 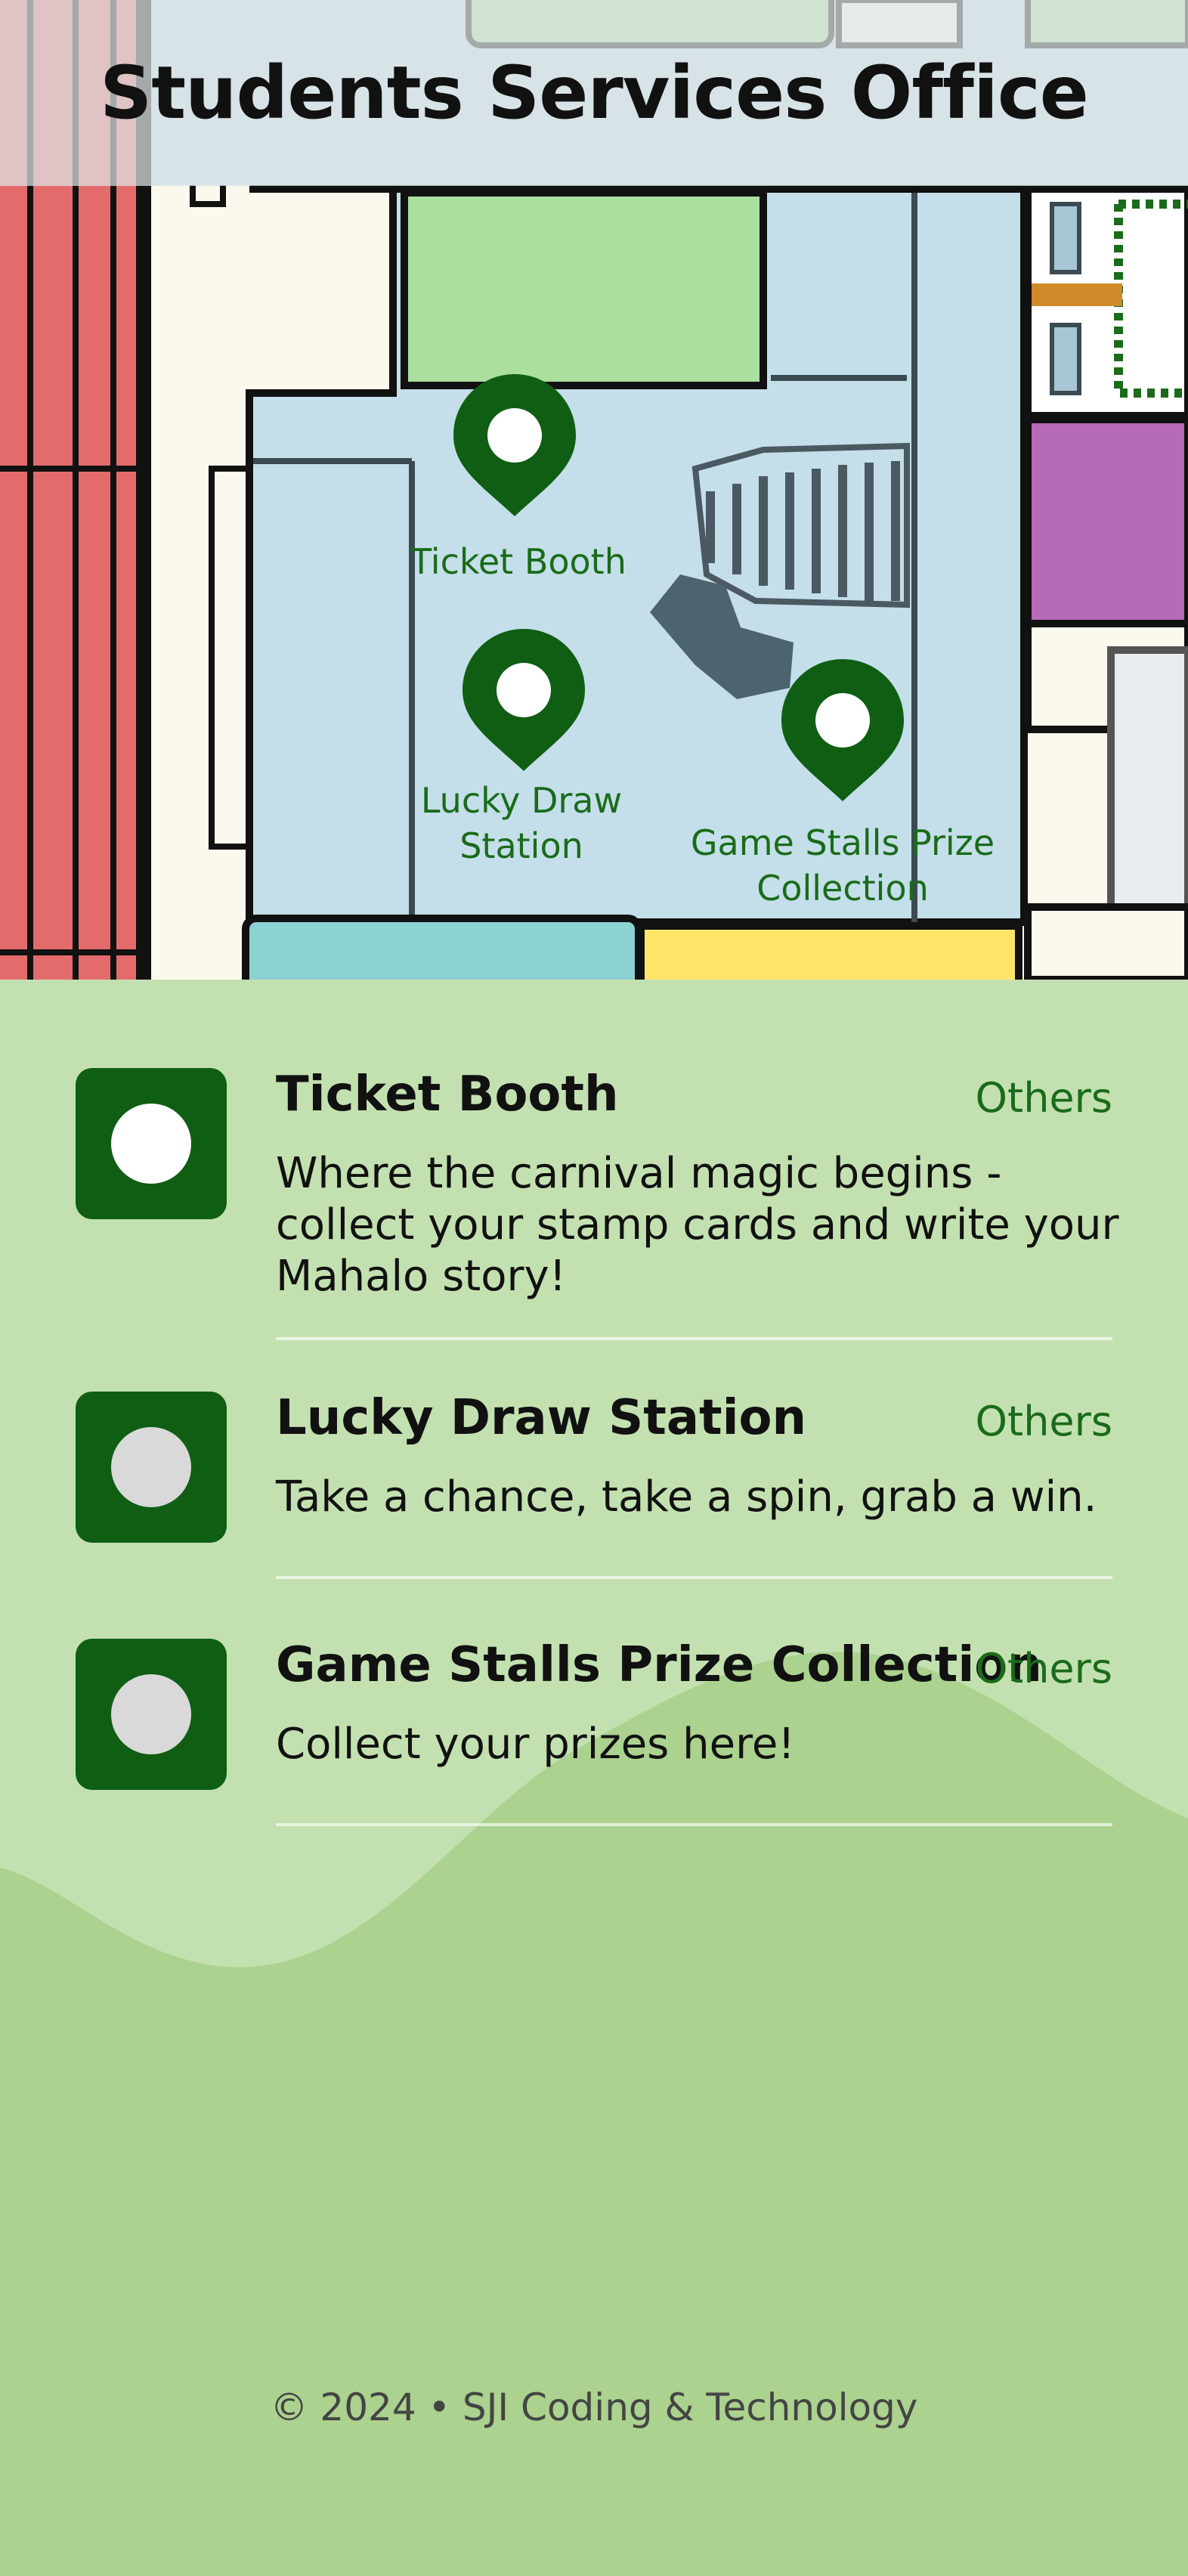 I want to click on map-pin-label: Ticket Booth, so click(x=518, y=561).